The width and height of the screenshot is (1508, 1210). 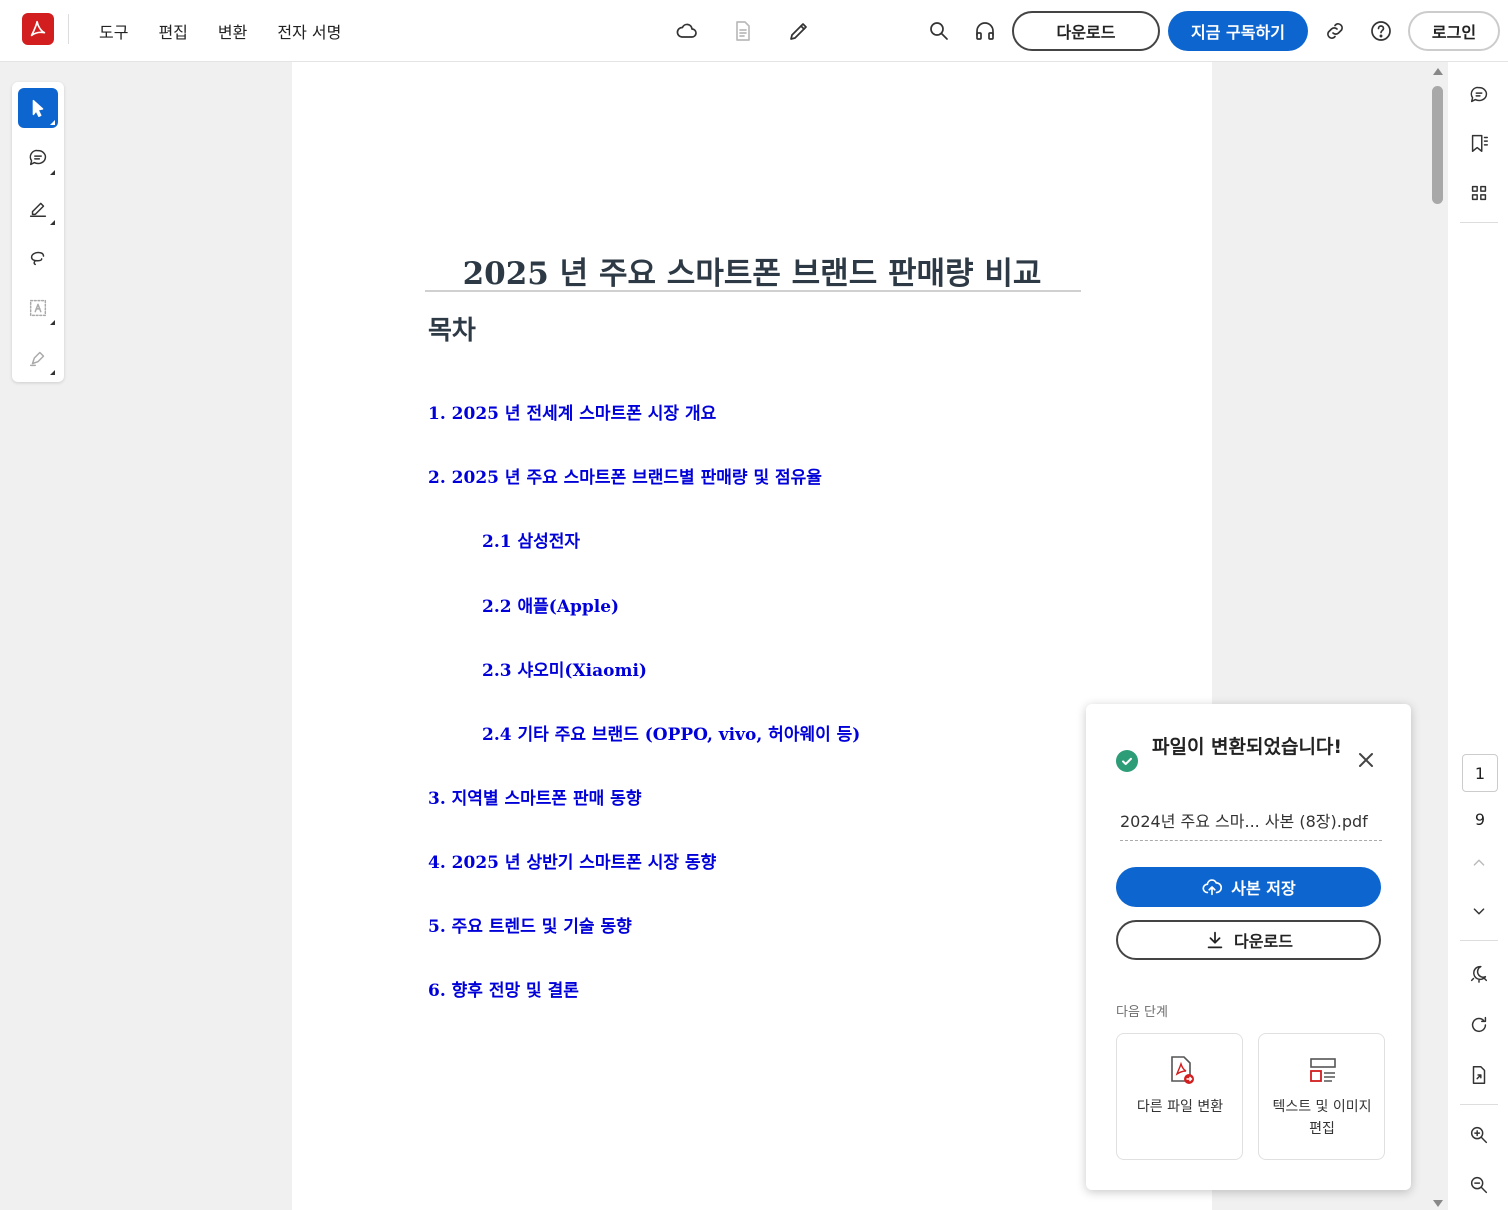 I want to click on comment-icon, so click(x=38, y=157).